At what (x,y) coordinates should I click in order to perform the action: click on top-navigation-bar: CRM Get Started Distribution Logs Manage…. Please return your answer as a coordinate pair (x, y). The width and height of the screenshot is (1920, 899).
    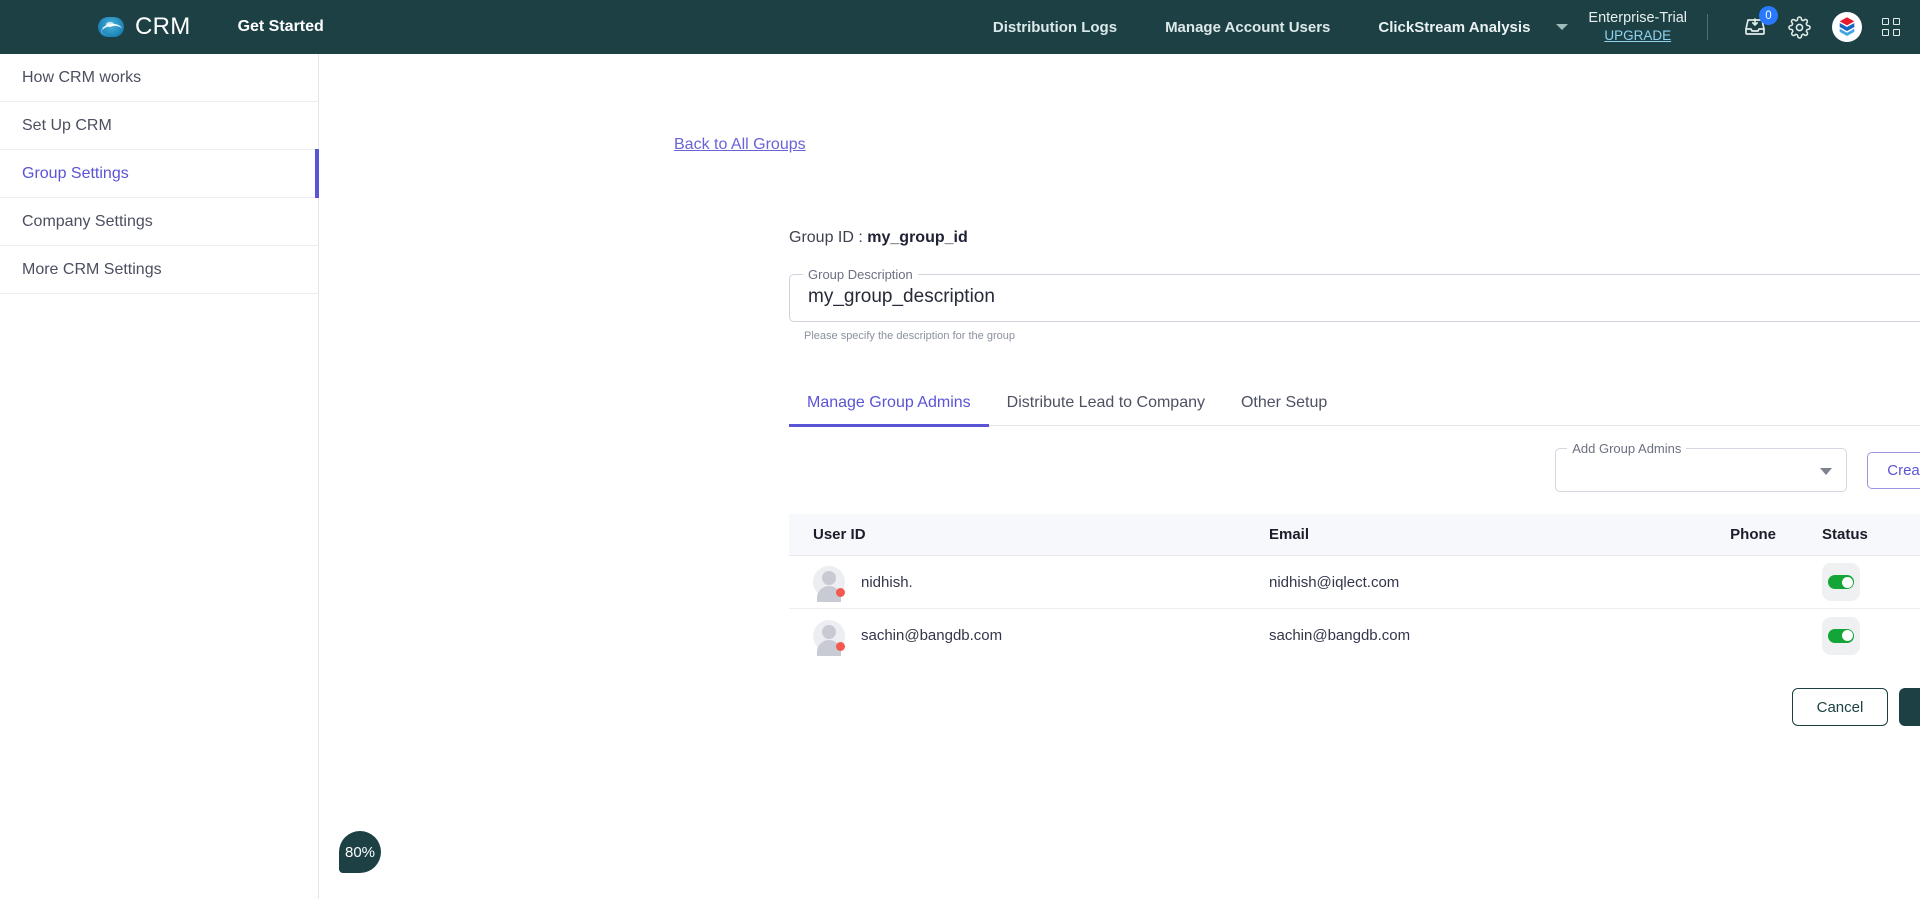
    Looking at the image, I should click on (960, 27).